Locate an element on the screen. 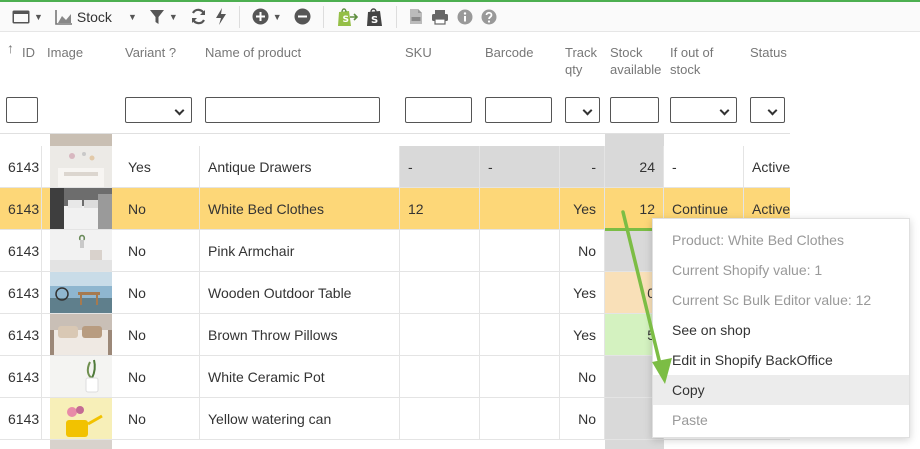  menu-item-edit-backoffice: Edit in Shopify BackOffice is located at coordinates (781, 360).